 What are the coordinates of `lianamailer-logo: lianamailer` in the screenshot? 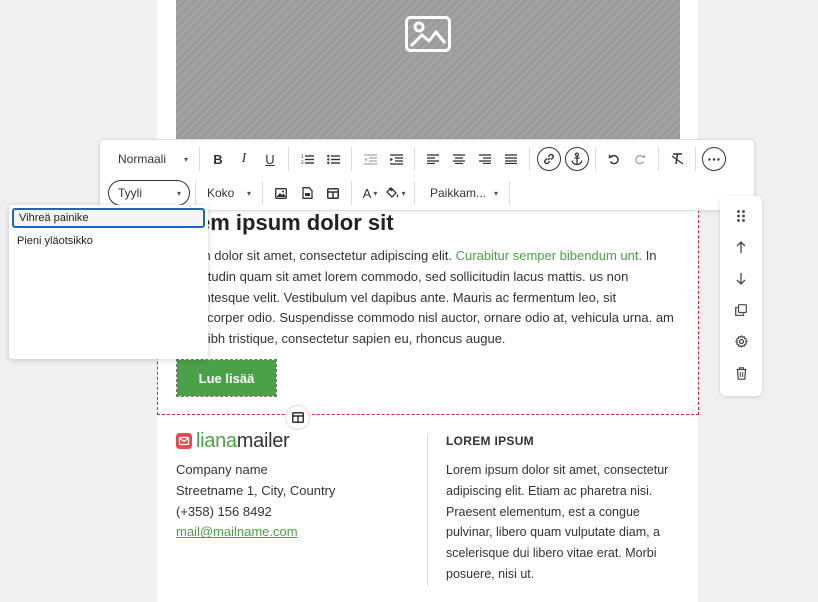 It's located at (296, 441).